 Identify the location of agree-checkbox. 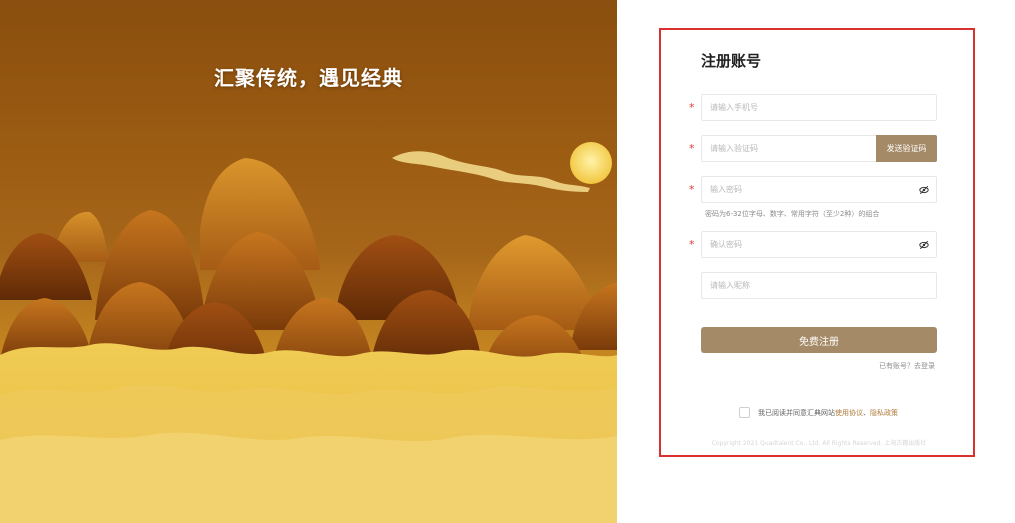
(744, 412).